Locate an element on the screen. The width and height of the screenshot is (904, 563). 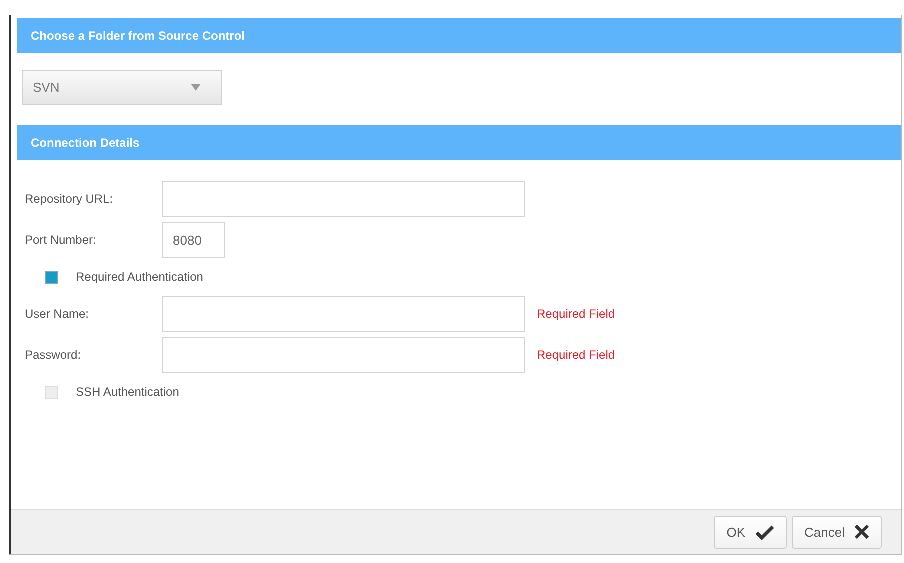
checkmark-icon is located at coordinates (765, 532).